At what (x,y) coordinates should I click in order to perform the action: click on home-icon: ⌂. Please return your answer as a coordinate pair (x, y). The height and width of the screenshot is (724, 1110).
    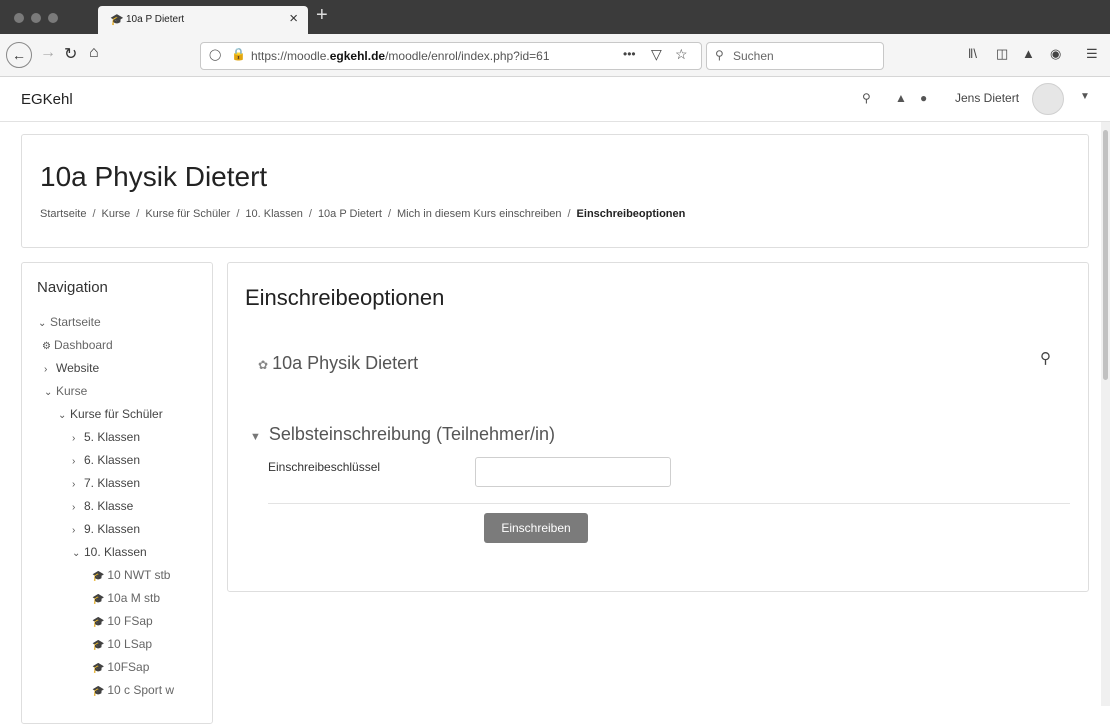
    Looking at the image, I should click on (94, 53).